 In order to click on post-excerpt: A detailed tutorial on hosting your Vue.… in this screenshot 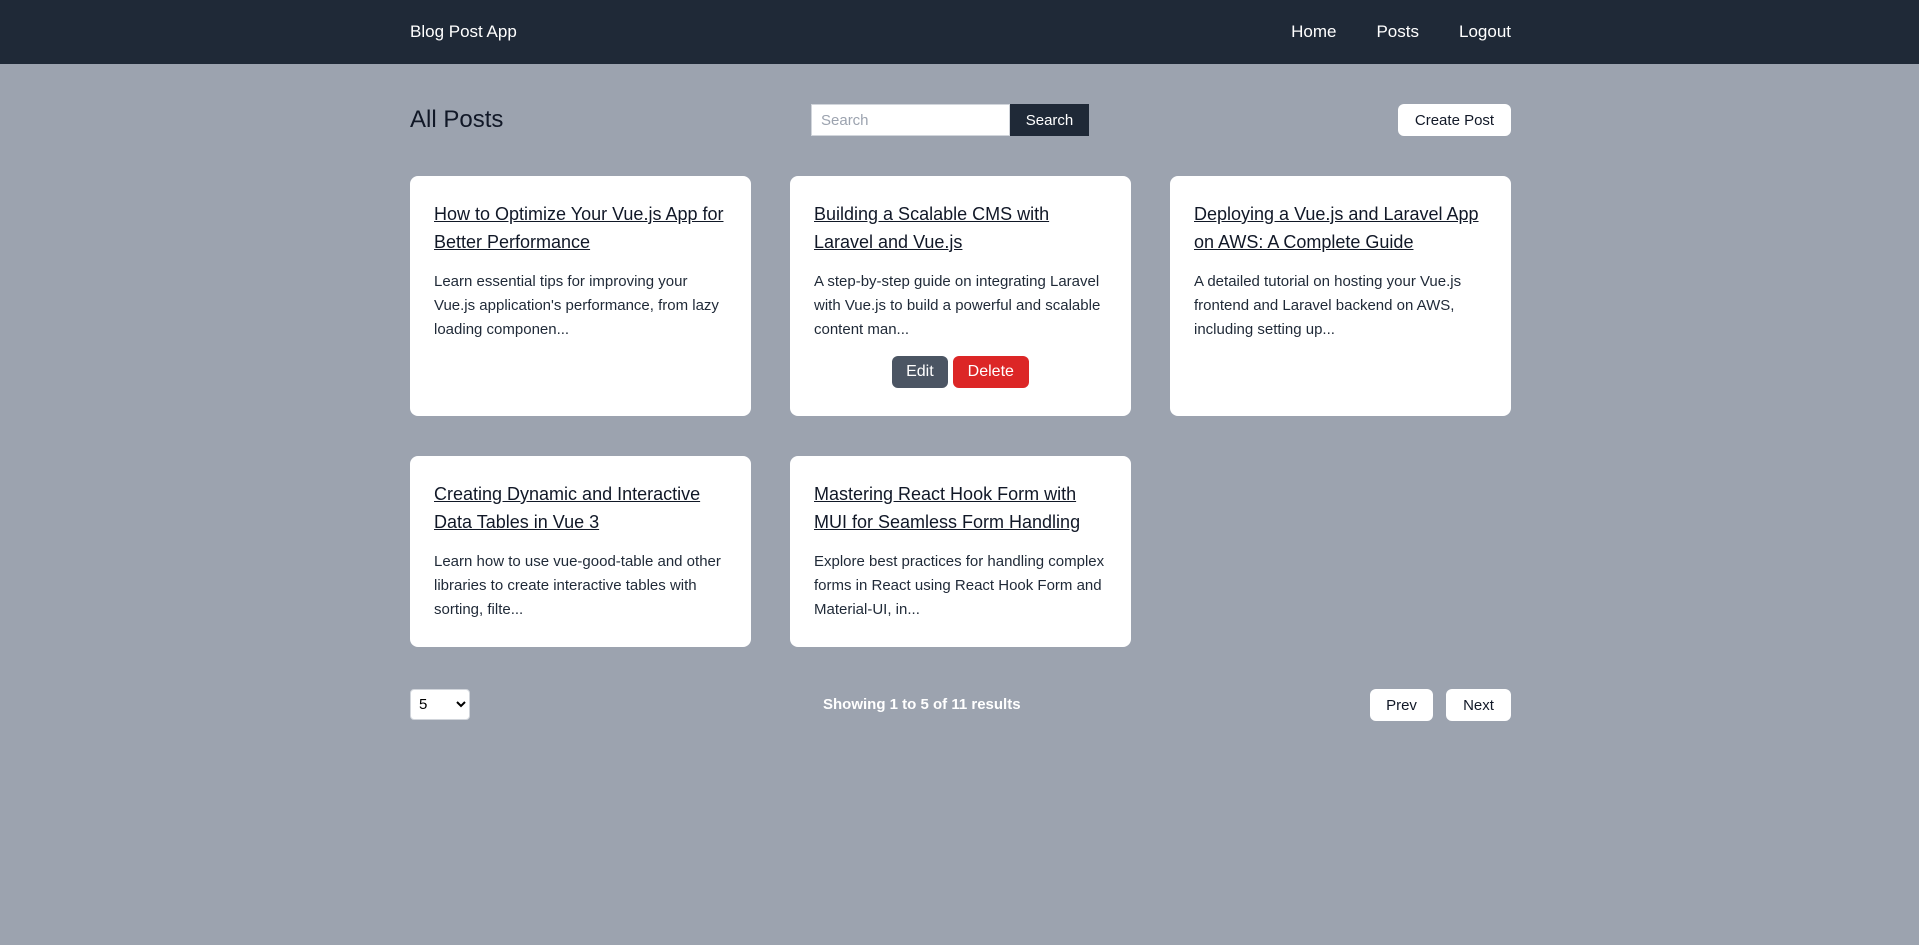, I will do `click(1328, 305)`.